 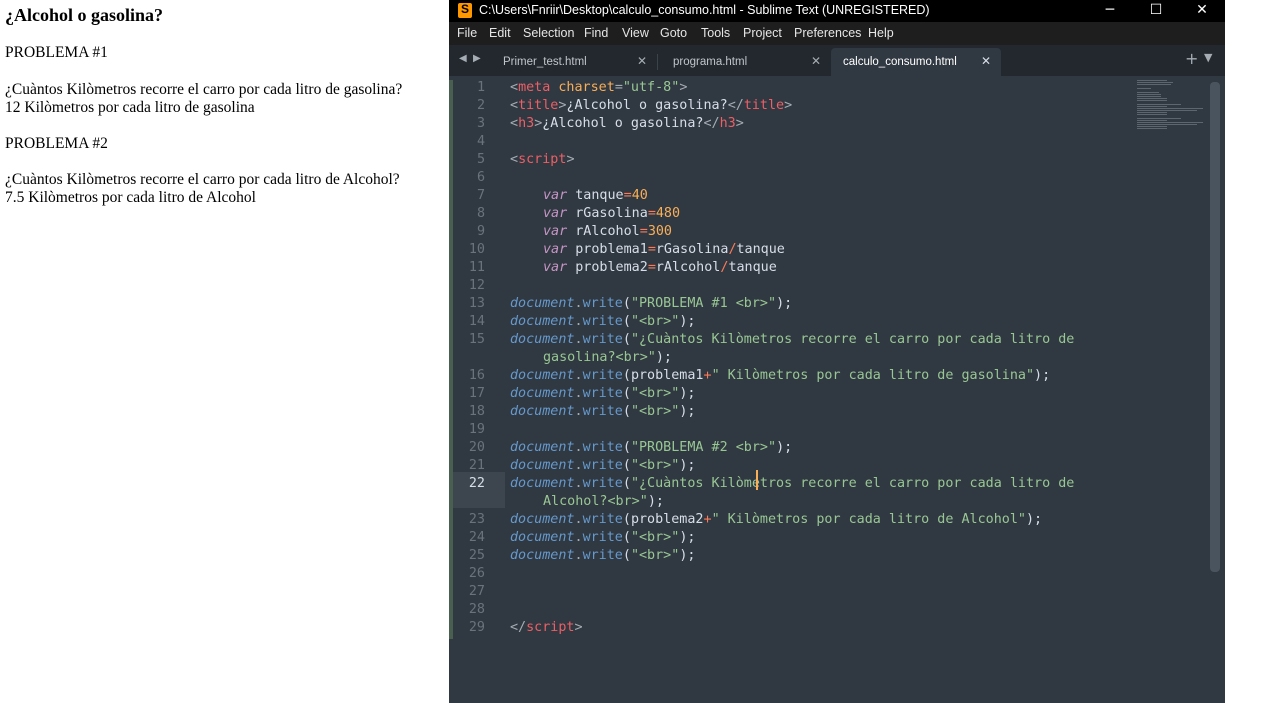 I want to click on code-line: var problema1=rGasolina/tanque, so click(x=664, y=249).